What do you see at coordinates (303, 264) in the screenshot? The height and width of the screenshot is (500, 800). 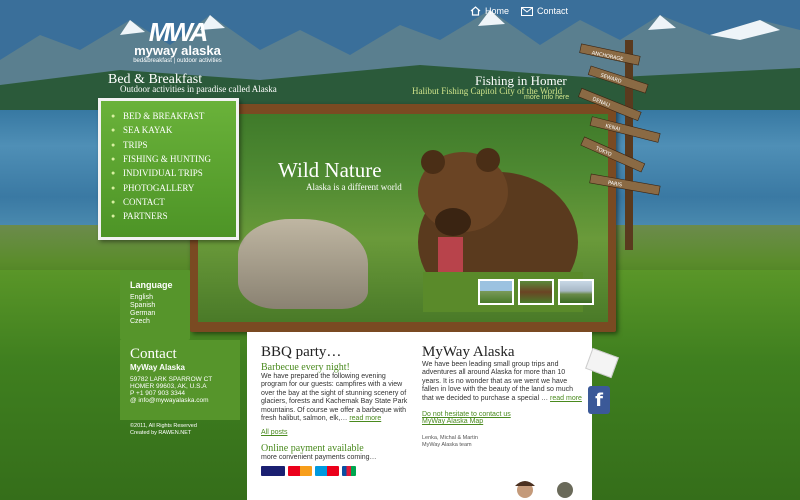 I see `rock` at bounding box center [303, 264].